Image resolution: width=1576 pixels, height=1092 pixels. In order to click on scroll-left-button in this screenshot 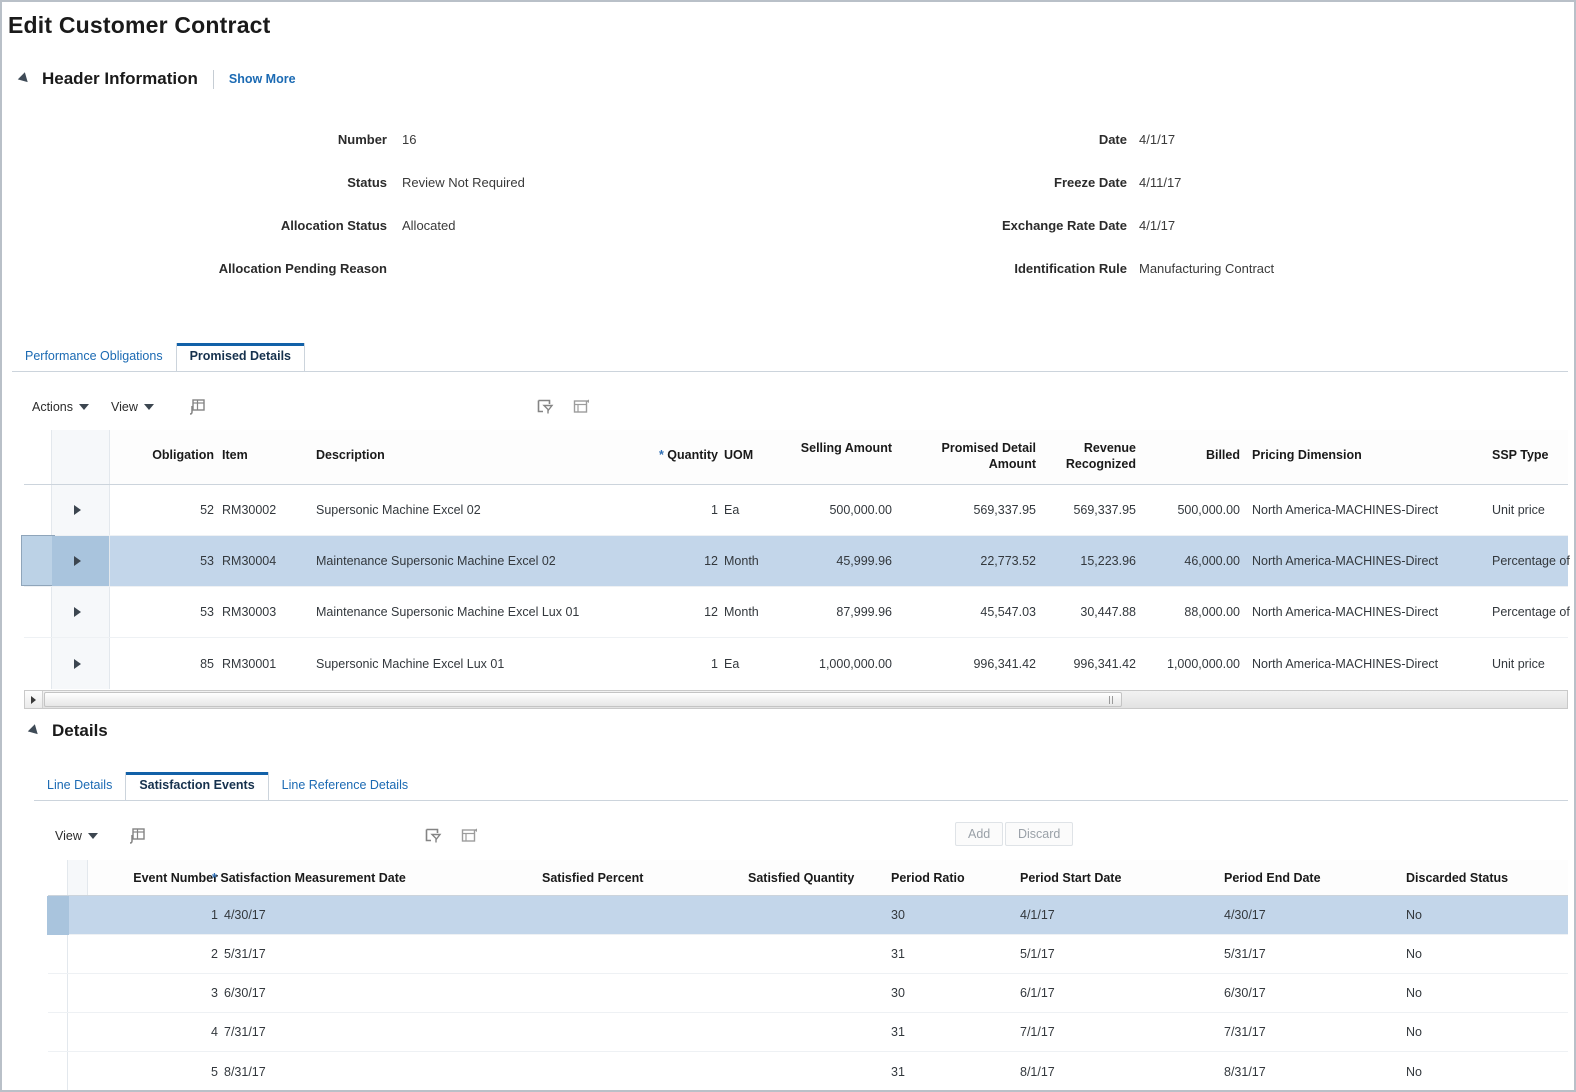, I will do `click(34, 699)`.